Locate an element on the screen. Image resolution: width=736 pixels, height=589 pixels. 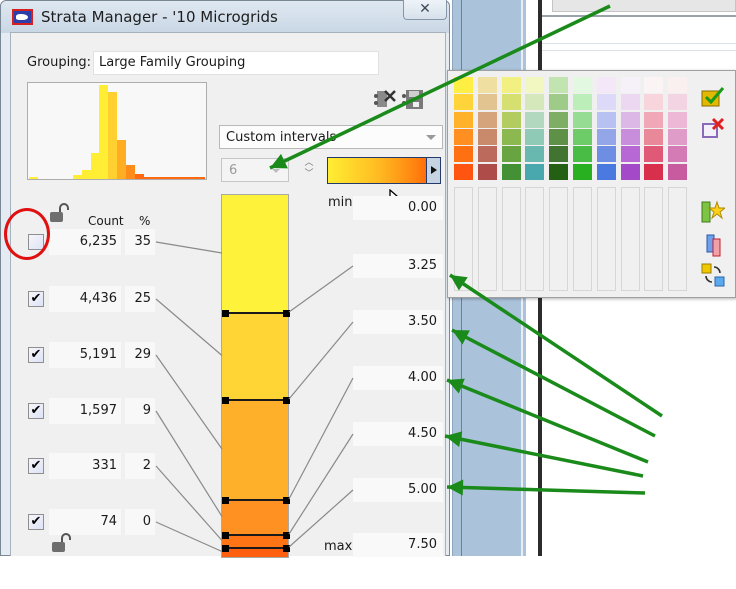
grouping-field: Large Family Grouping is located at coordinates (236, 63).